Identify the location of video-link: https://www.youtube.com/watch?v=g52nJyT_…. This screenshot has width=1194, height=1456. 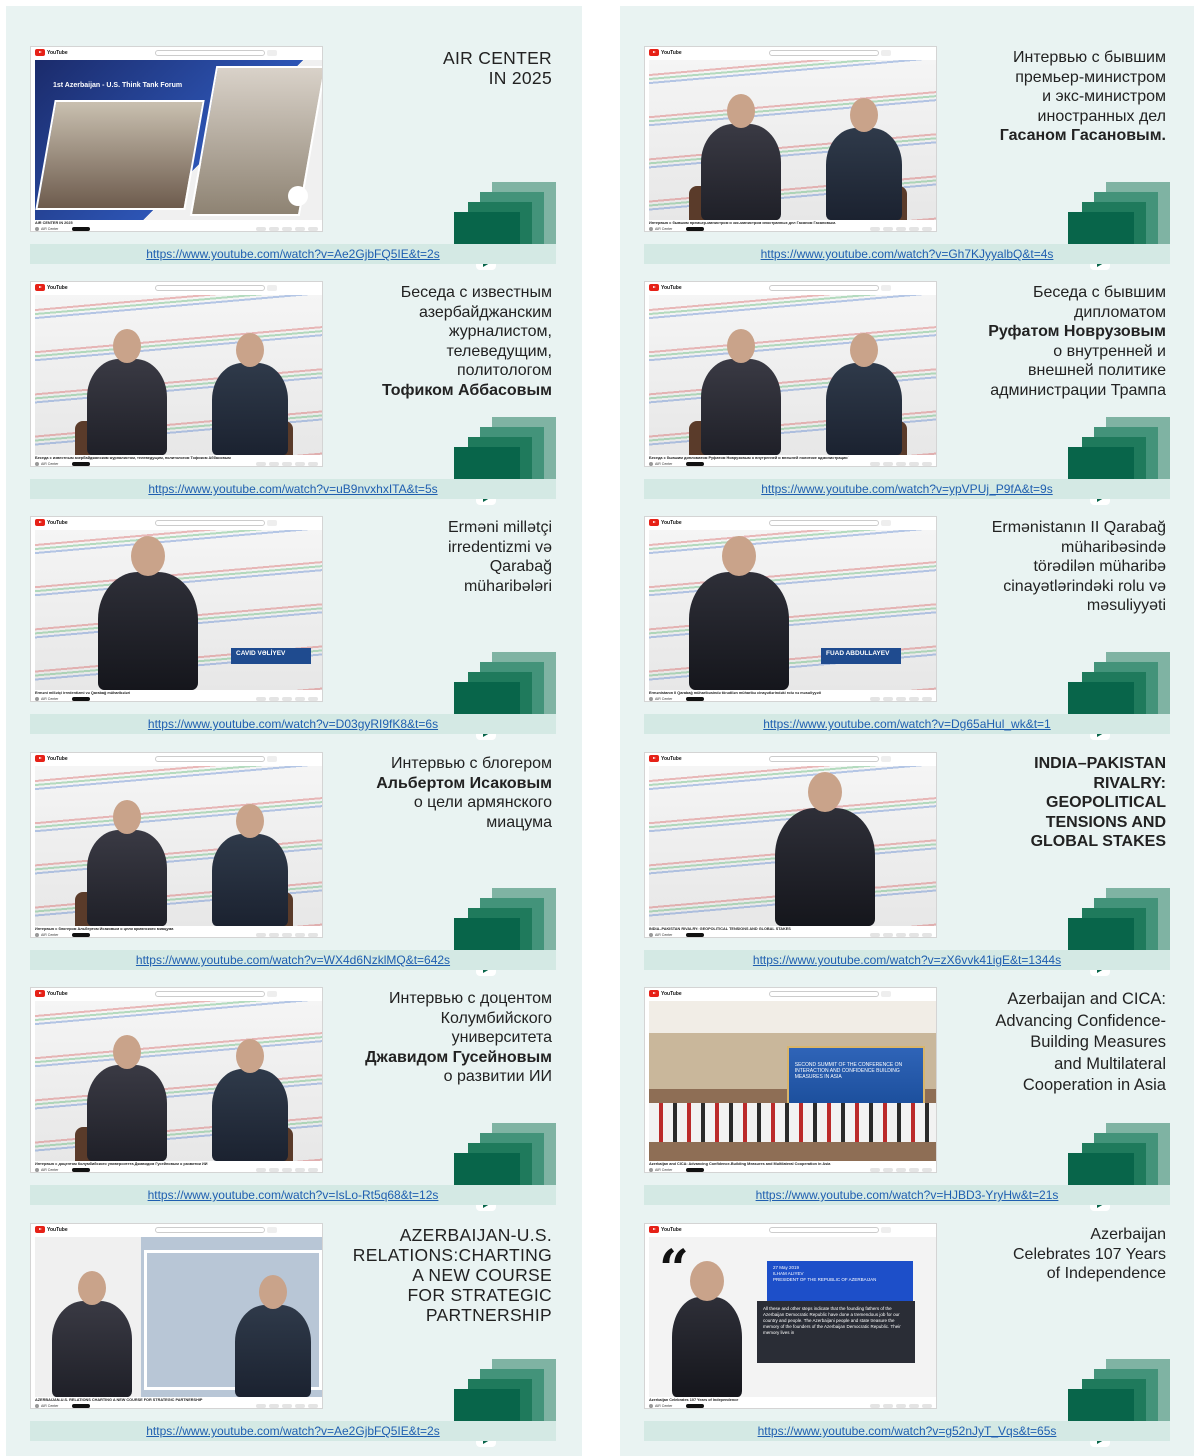
(907, 1431).